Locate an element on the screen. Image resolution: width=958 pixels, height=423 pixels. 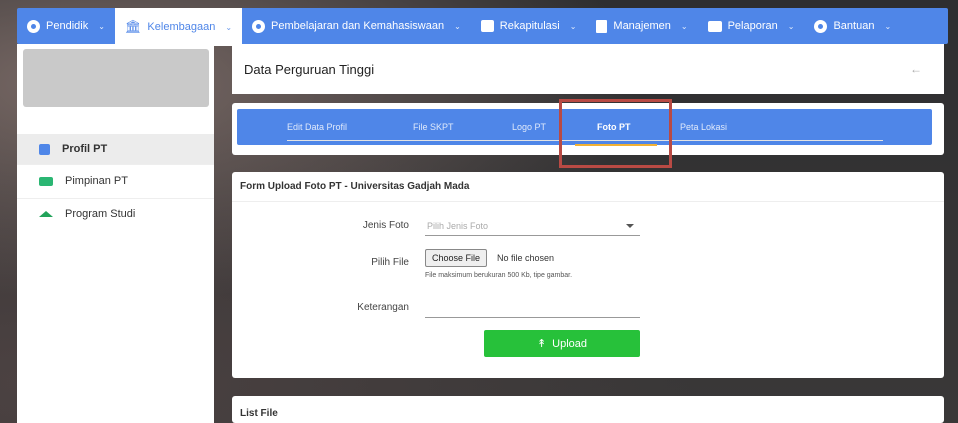
nav-label: Manajemen is located at coordinates (642, 26).